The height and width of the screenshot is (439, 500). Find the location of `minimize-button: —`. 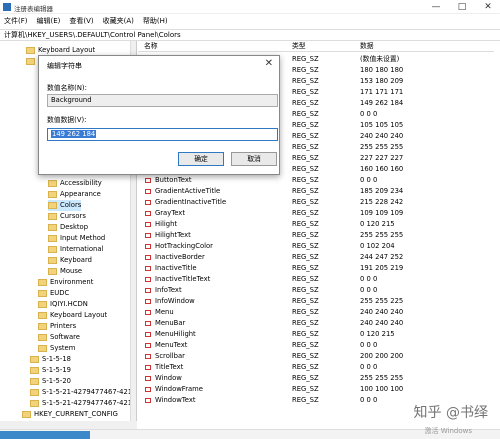

minimize-button: — is located at coordinates (436, 7).